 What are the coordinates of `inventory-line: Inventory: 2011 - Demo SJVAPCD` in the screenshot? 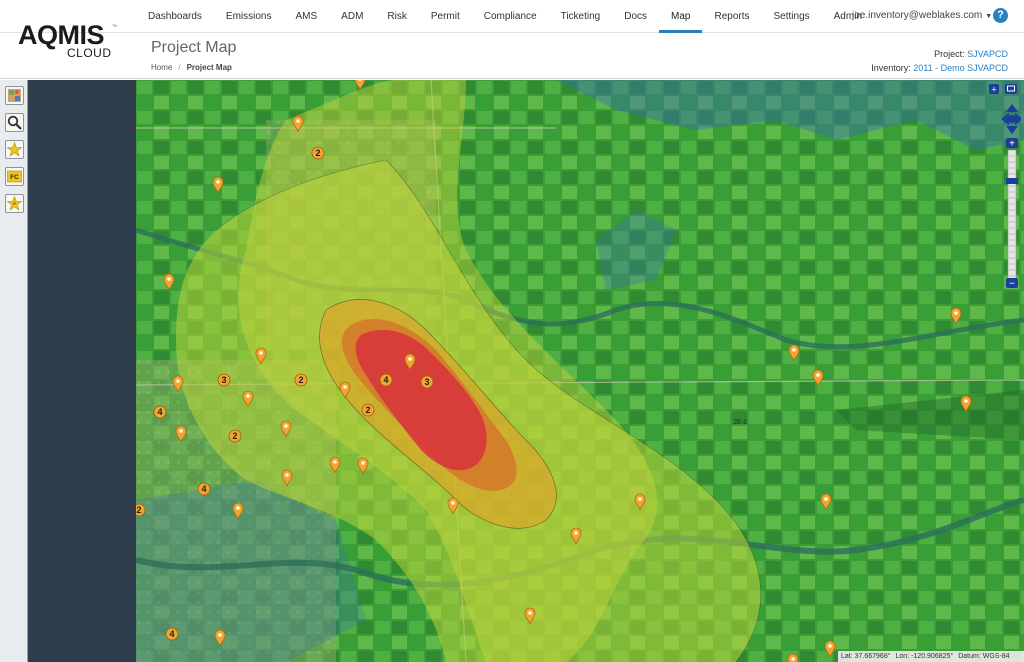 It's located at (939, 68).